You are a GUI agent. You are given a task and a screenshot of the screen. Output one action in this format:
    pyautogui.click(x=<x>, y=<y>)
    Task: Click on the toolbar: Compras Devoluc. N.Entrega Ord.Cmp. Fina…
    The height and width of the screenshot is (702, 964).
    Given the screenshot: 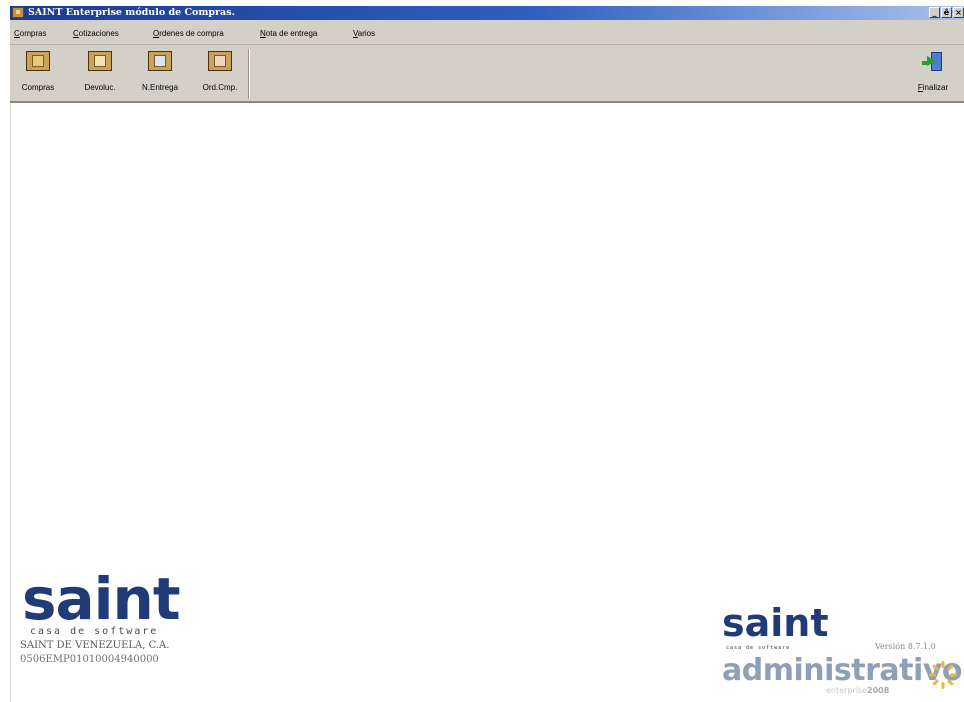 What is the action you would take?
    pyautogui.click(x=487, y=74)
    